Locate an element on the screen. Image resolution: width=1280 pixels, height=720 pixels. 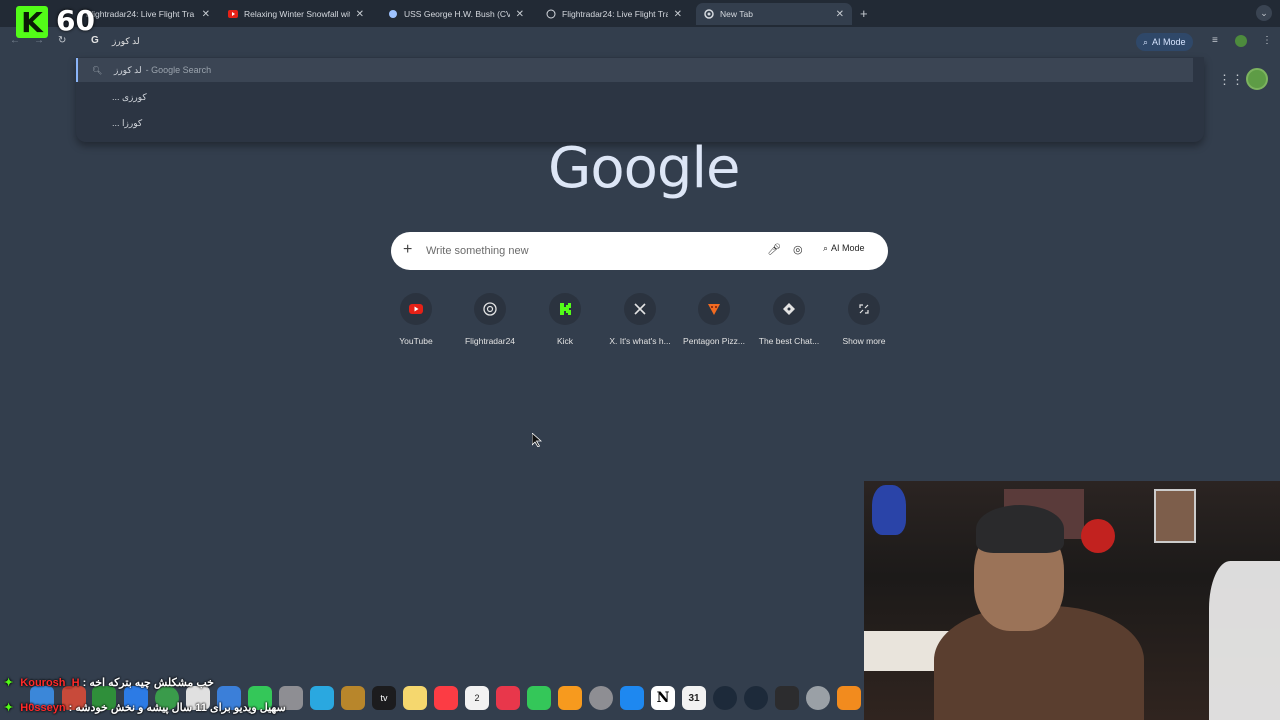
profile-icon is located at coordinates (1241, 41).